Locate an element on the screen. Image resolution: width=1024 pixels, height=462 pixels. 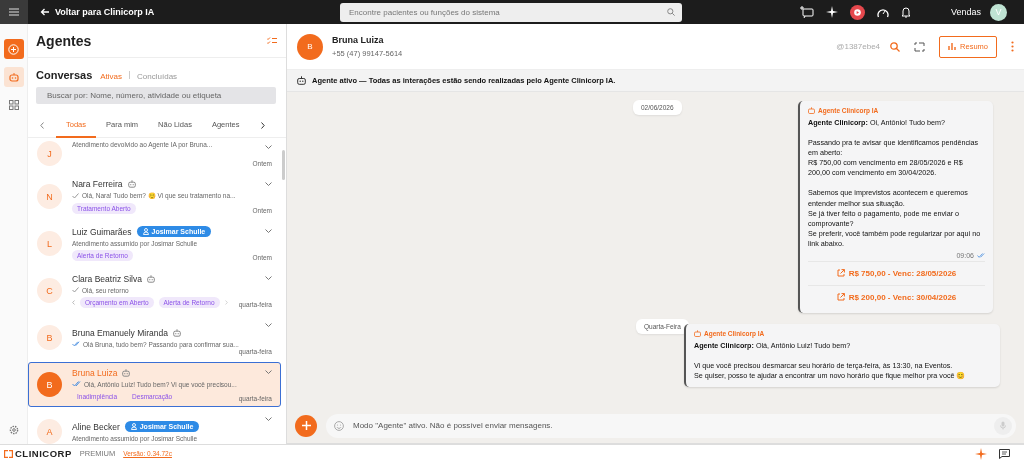
grid-icon is located at coordinates (13, 105).